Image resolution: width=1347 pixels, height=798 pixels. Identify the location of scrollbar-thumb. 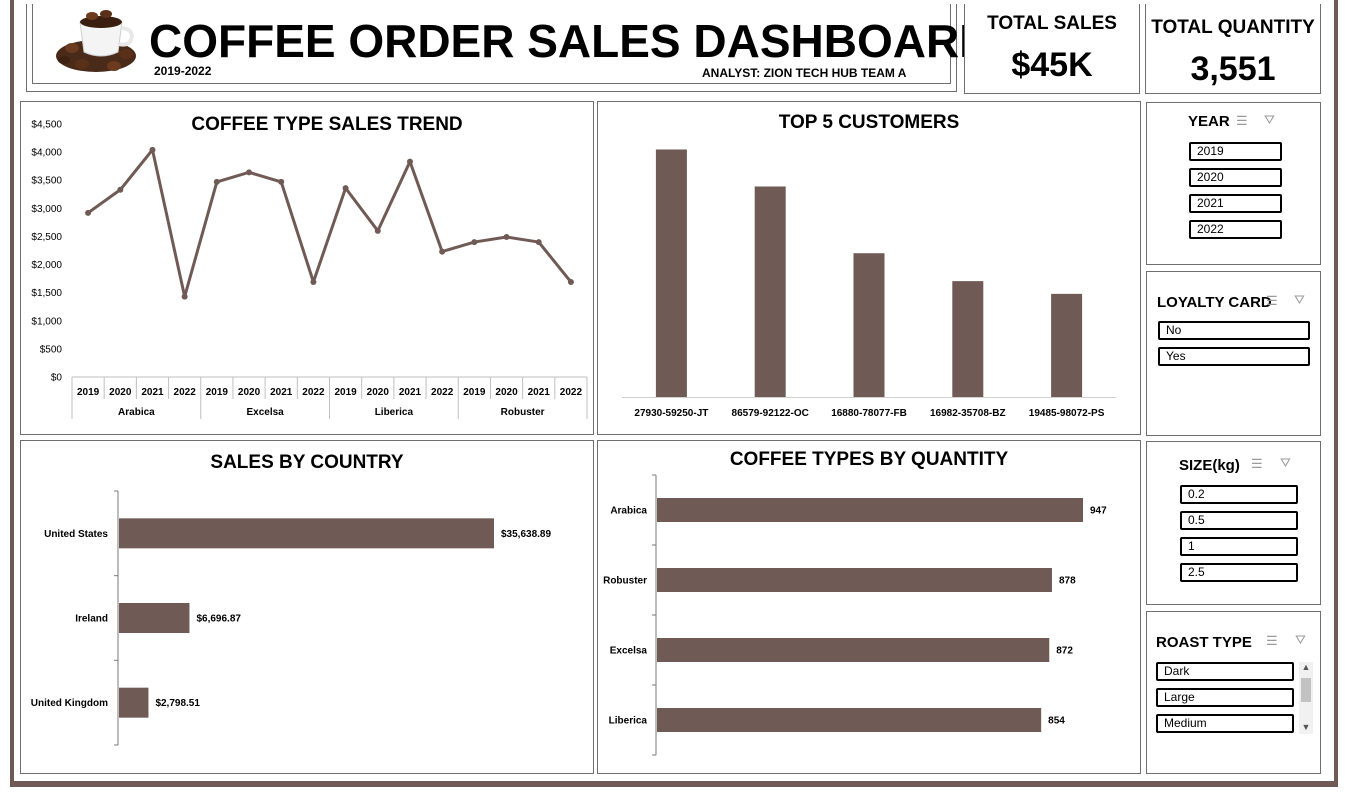
(1306, 690).